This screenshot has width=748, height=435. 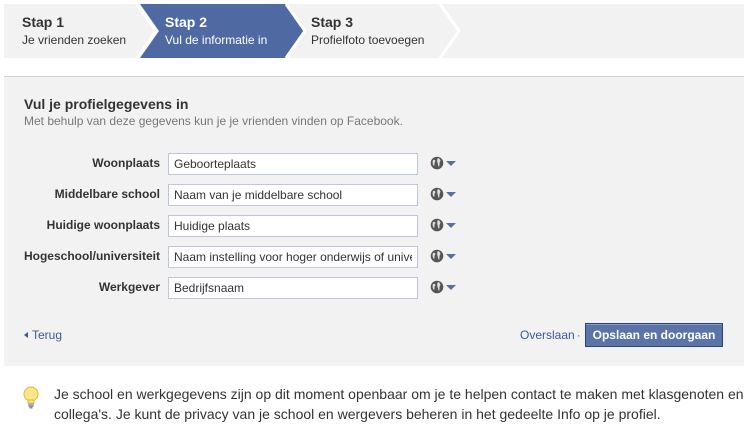 I want to click on step-3-number: Stap 3, so click(x=332, y=22).